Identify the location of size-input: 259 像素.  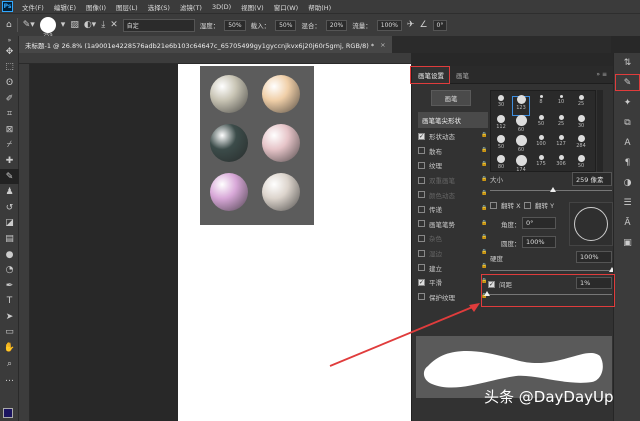
(592, 179).